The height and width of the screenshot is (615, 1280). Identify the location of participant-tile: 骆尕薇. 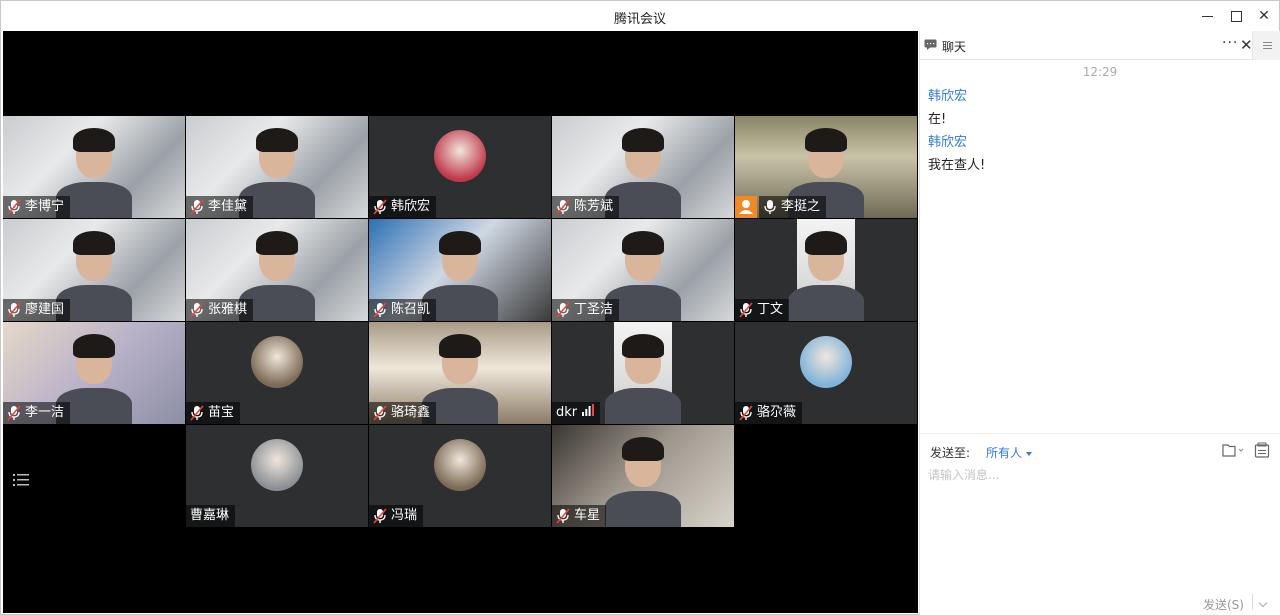
(826, 373).